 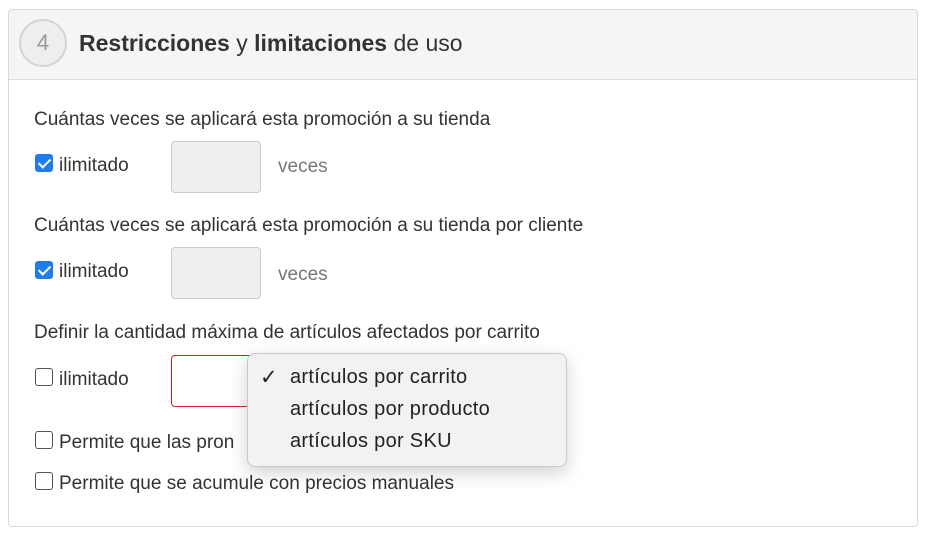 I want to click on title-bold-limitaciones: limitaciones, so click(x=321, y=43).